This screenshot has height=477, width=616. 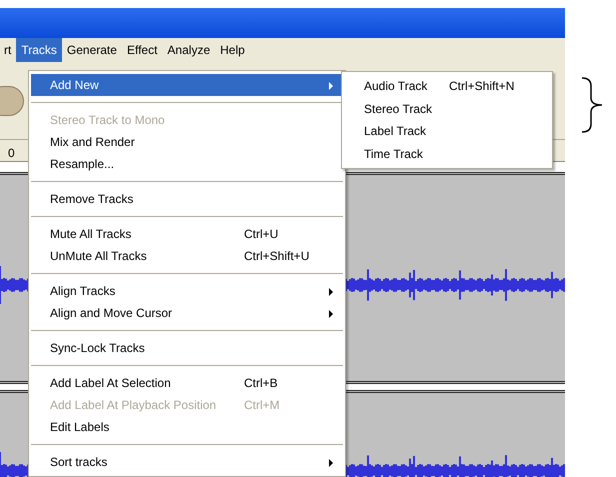 What do you see at coordinates (142, 50) in the screenshot?
I see `menu-item: Effect` at bounding box center [142, 50].